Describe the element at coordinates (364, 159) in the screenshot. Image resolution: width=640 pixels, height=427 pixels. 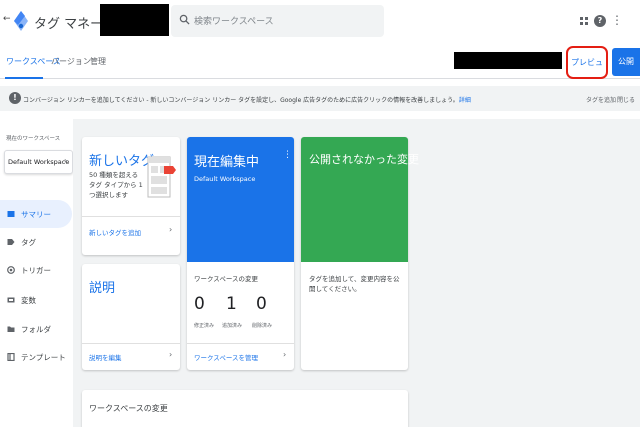
I see `unpublished-changes-title: 公開されなかった変更` at that location.